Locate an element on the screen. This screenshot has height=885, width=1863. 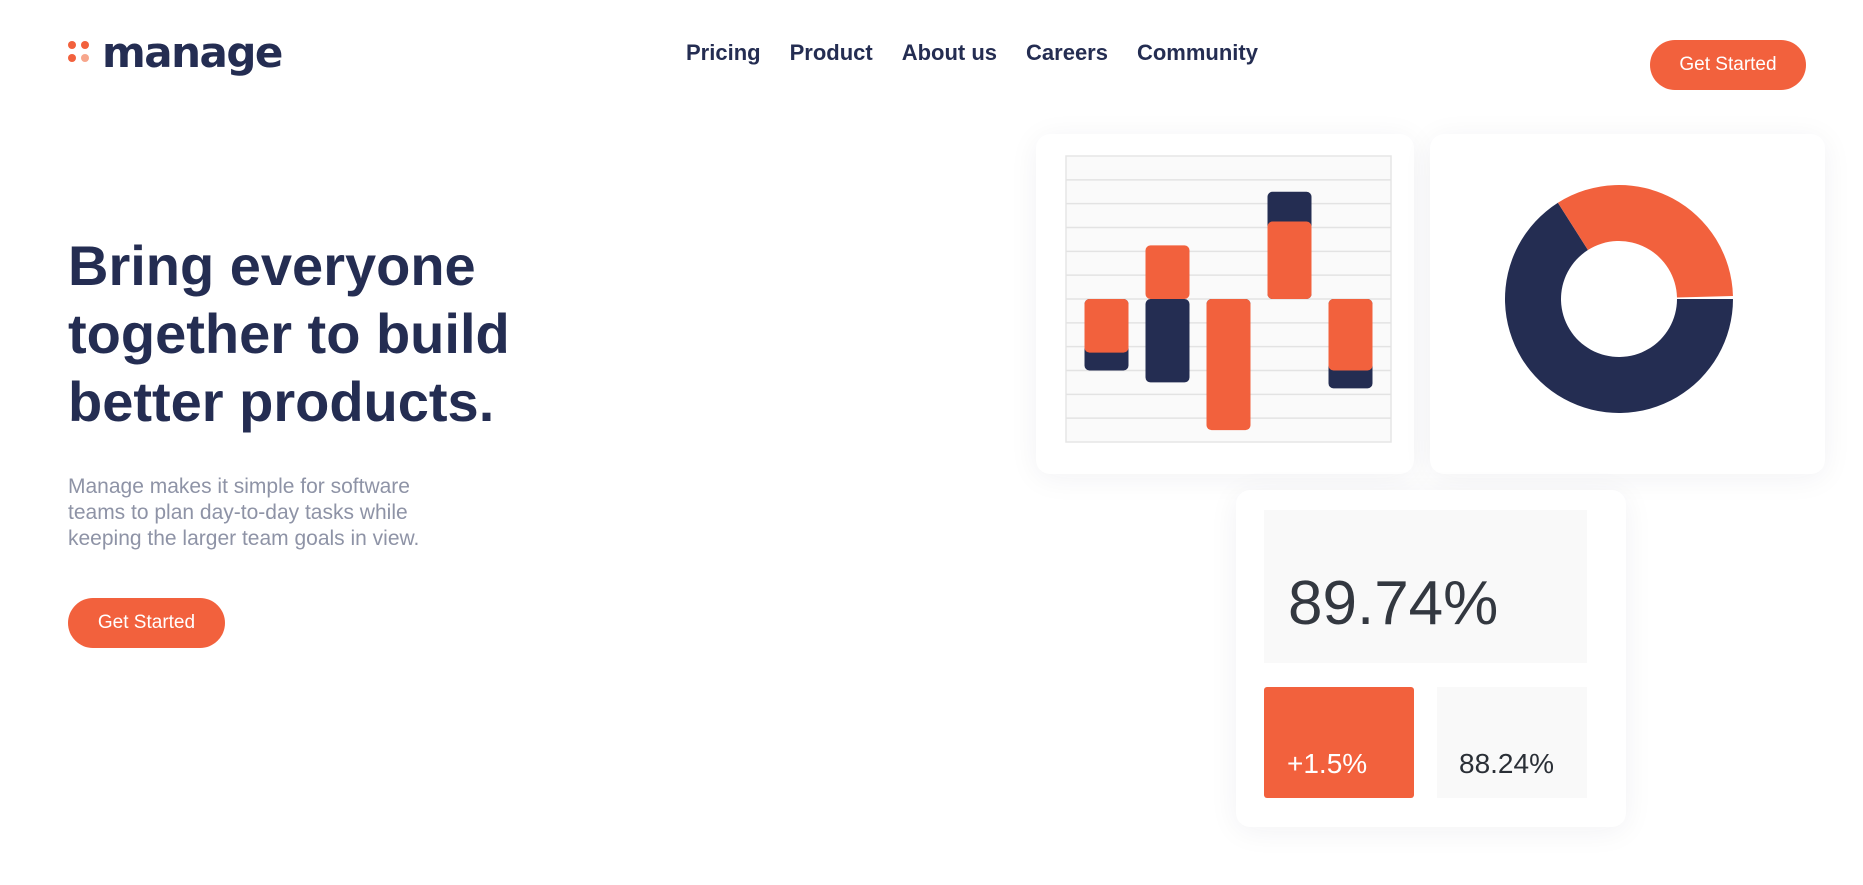
change-stat-tile: +1.5% is located at coordinates (1339, 742).